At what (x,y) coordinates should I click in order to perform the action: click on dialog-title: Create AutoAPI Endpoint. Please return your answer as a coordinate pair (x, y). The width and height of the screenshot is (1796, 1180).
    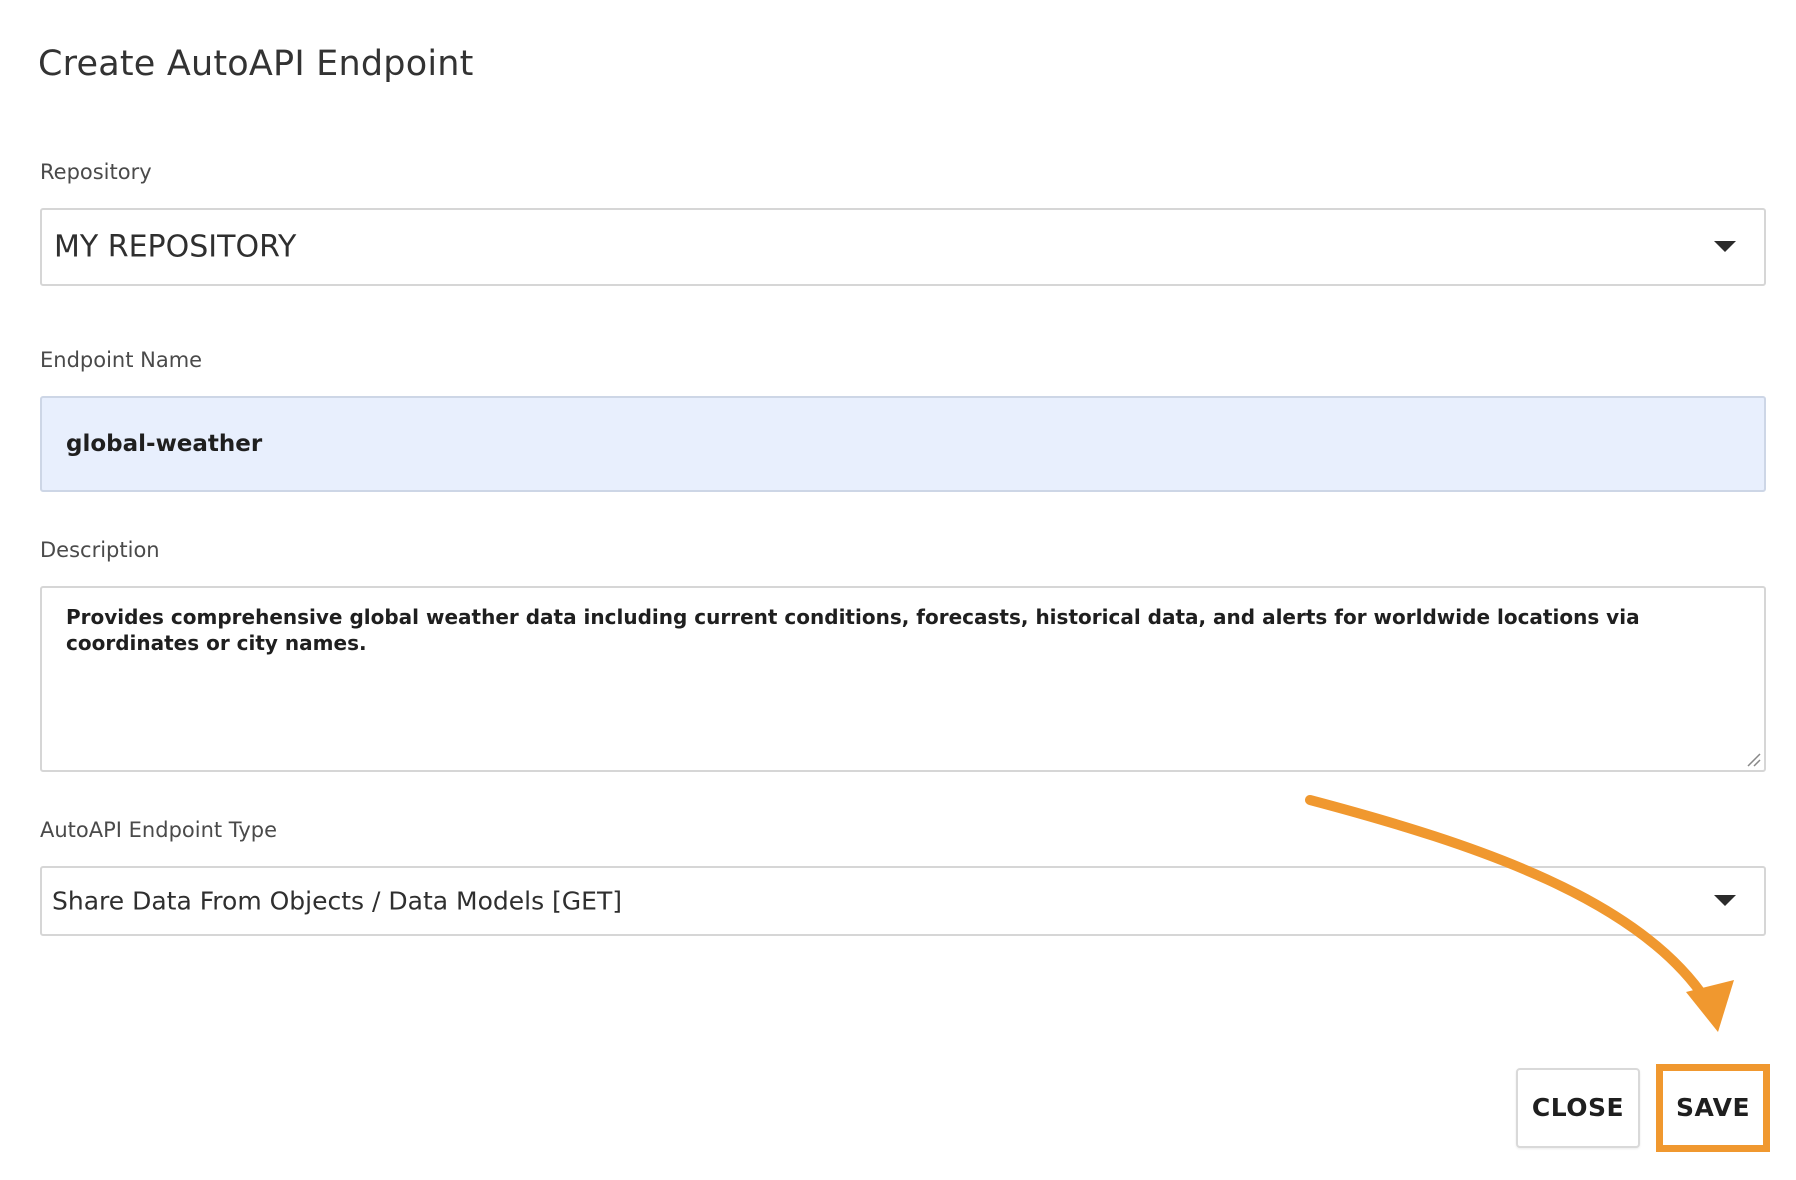
    Looking at the image, I should click on (256, 64).